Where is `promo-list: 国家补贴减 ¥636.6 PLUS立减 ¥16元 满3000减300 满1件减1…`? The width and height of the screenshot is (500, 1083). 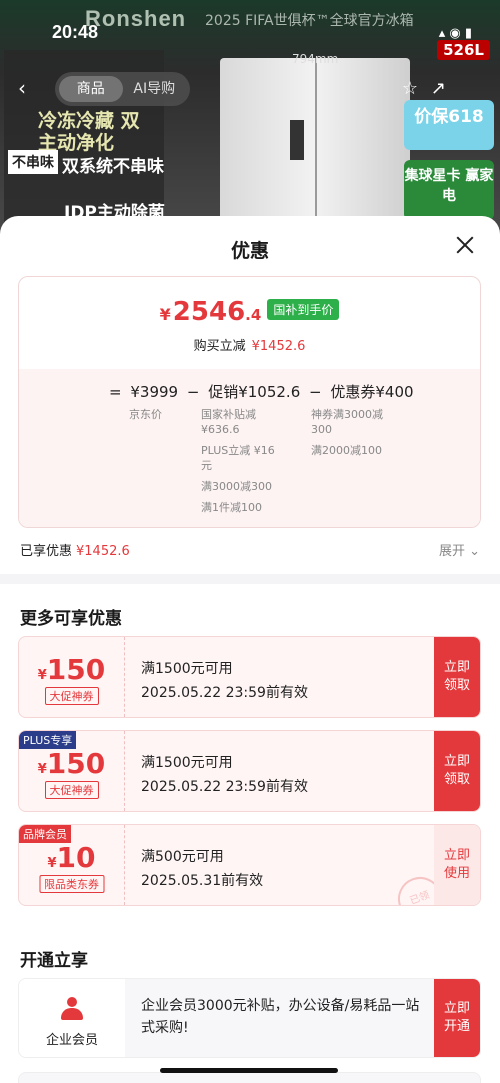
promo-list: 国家补贴减 ¥636.6 PLUS立减 ¥16元 满3000减300 满1件减1… is located at coordinates (241, 464).